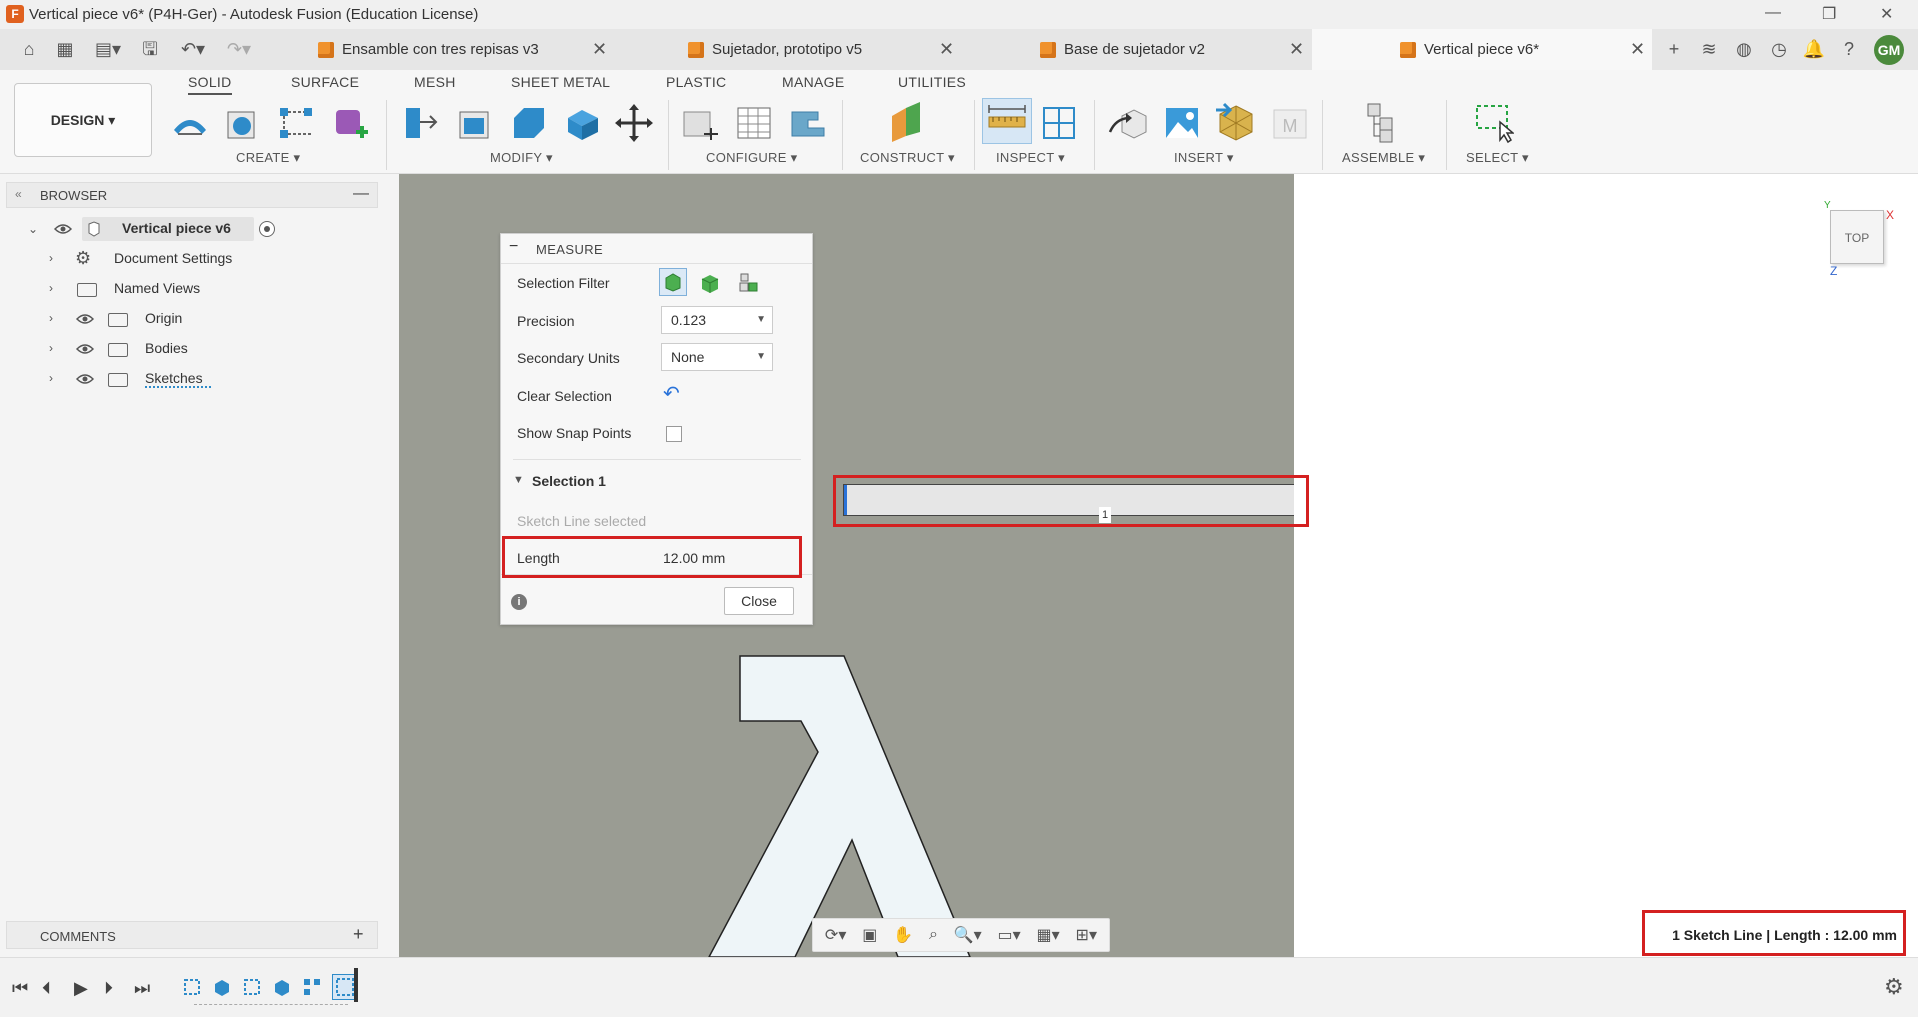 This screenshot has height=1017, width=1918. I want to click on look-at-icon: ▣, so click(869, 935).